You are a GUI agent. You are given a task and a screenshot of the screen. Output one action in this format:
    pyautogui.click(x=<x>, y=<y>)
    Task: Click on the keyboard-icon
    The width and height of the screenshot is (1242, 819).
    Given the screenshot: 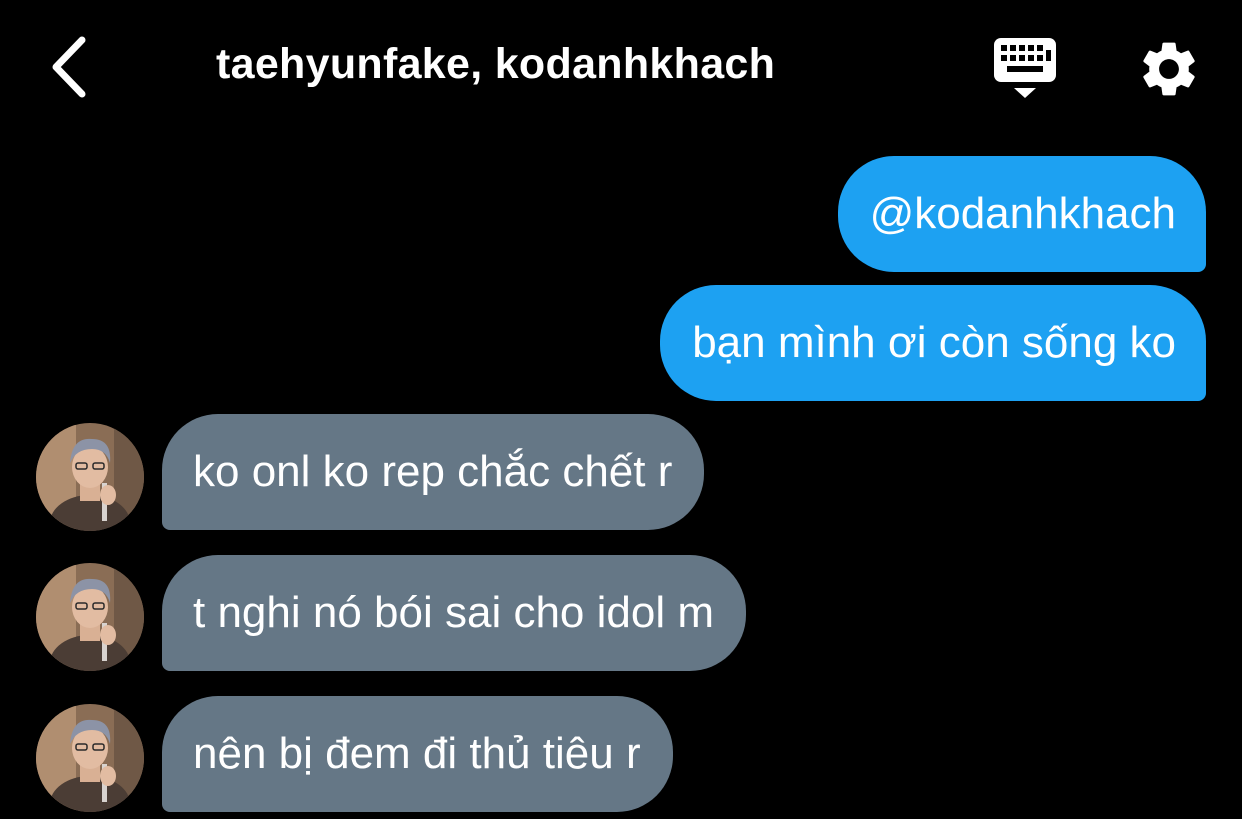 What is the action you would take?
    pyautogui.click(x=1025, y=68)
    